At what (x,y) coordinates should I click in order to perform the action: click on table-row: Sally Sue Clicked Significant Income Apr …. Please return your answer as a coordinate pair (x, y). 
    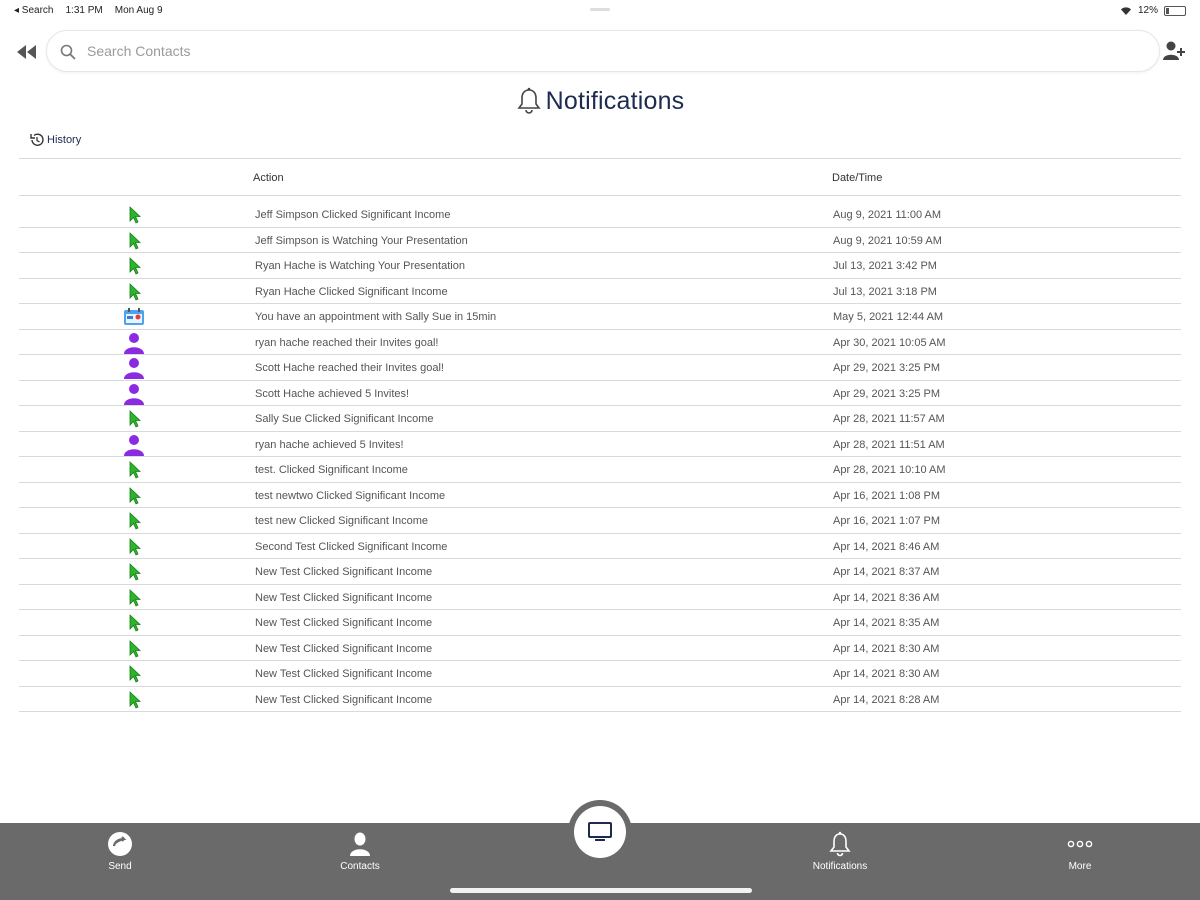
    Looking at the image, I should click on (600, 419).